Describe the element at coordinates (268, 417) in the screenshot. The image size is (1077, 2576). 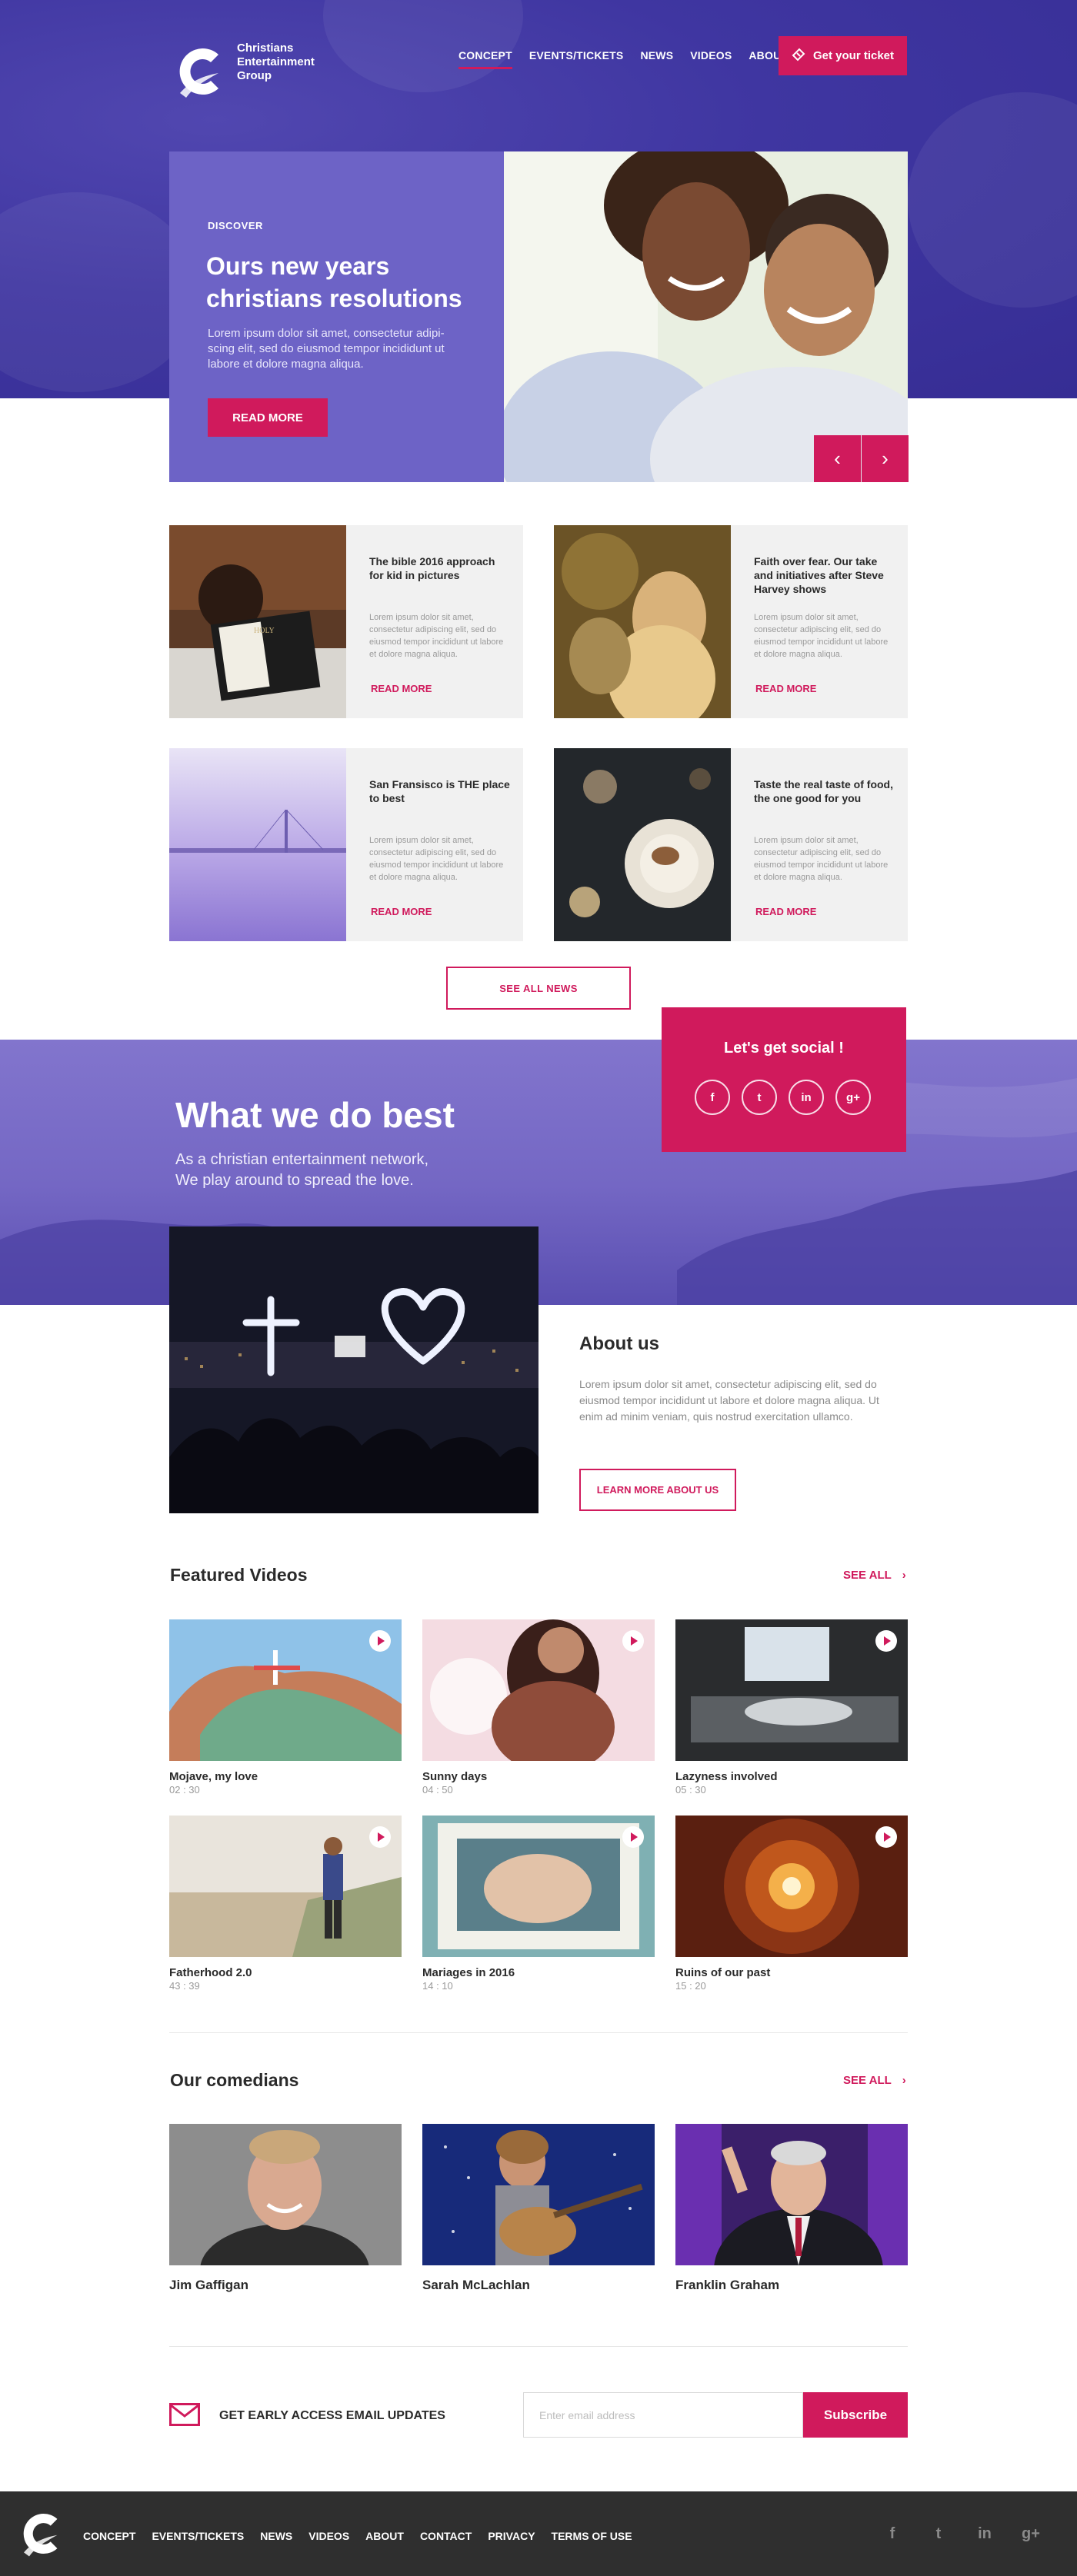
I see `hero-read-more-button: READ MORE` at that location.